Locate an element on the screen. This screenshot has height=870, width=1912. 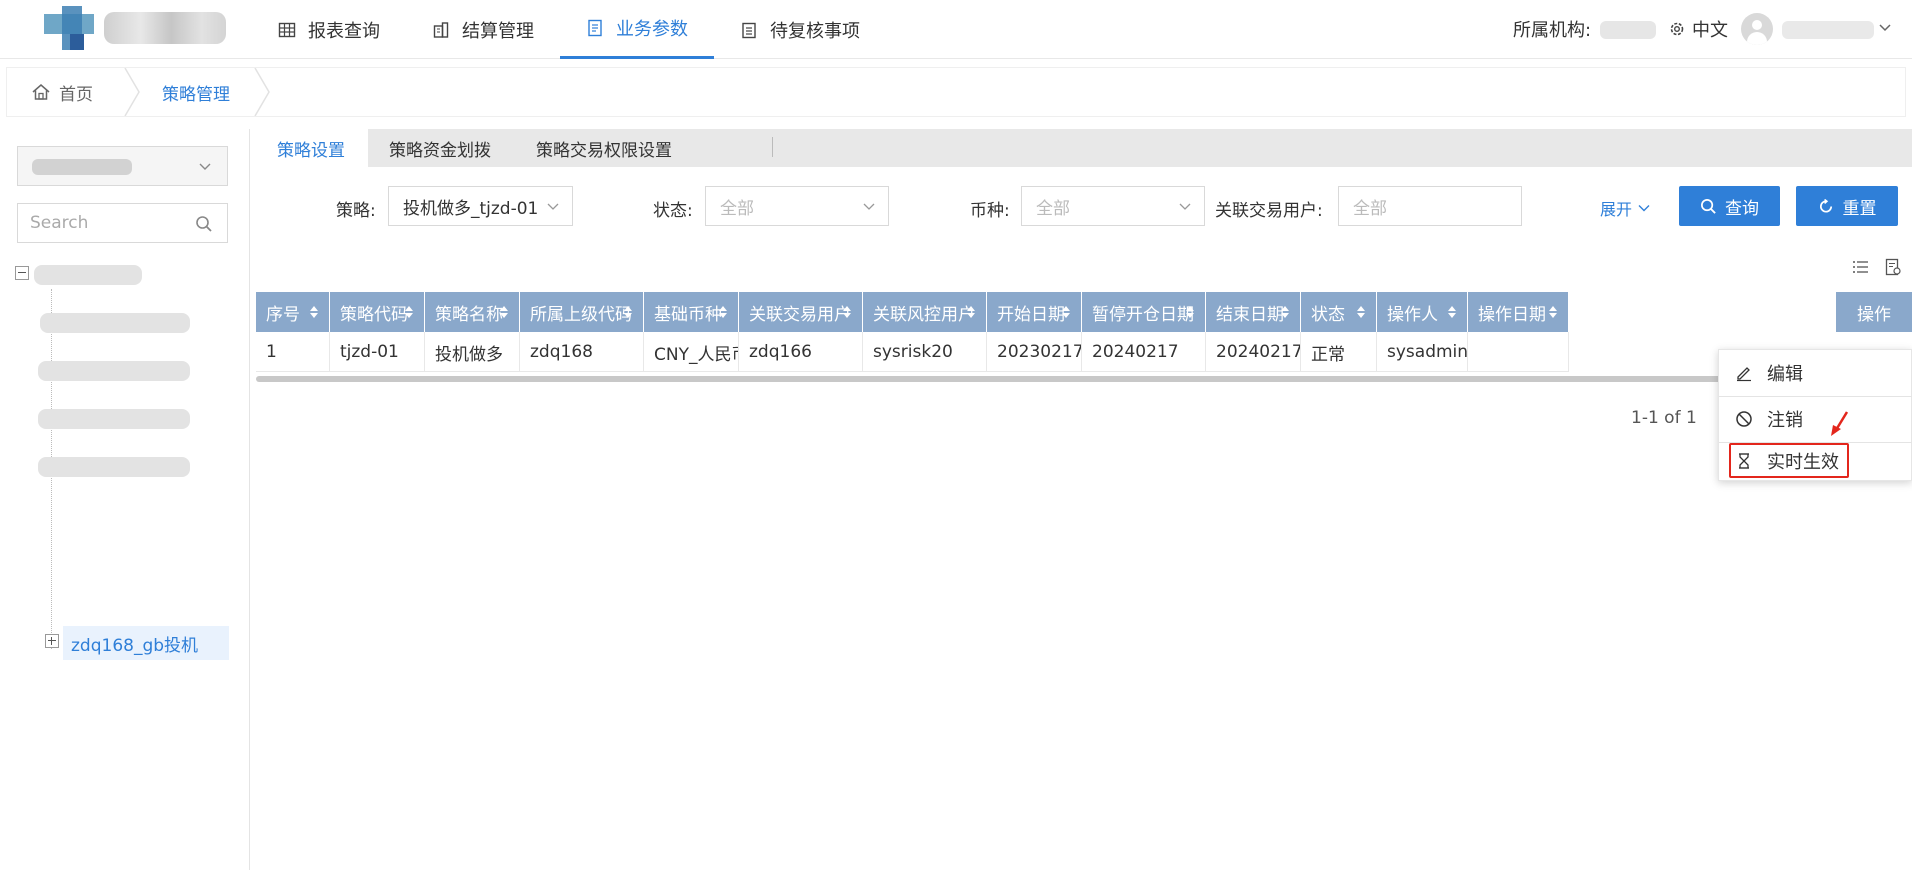
tab-strategy-trading-permissions: 策略交易权限设置 is located at coordinates (604, 148).